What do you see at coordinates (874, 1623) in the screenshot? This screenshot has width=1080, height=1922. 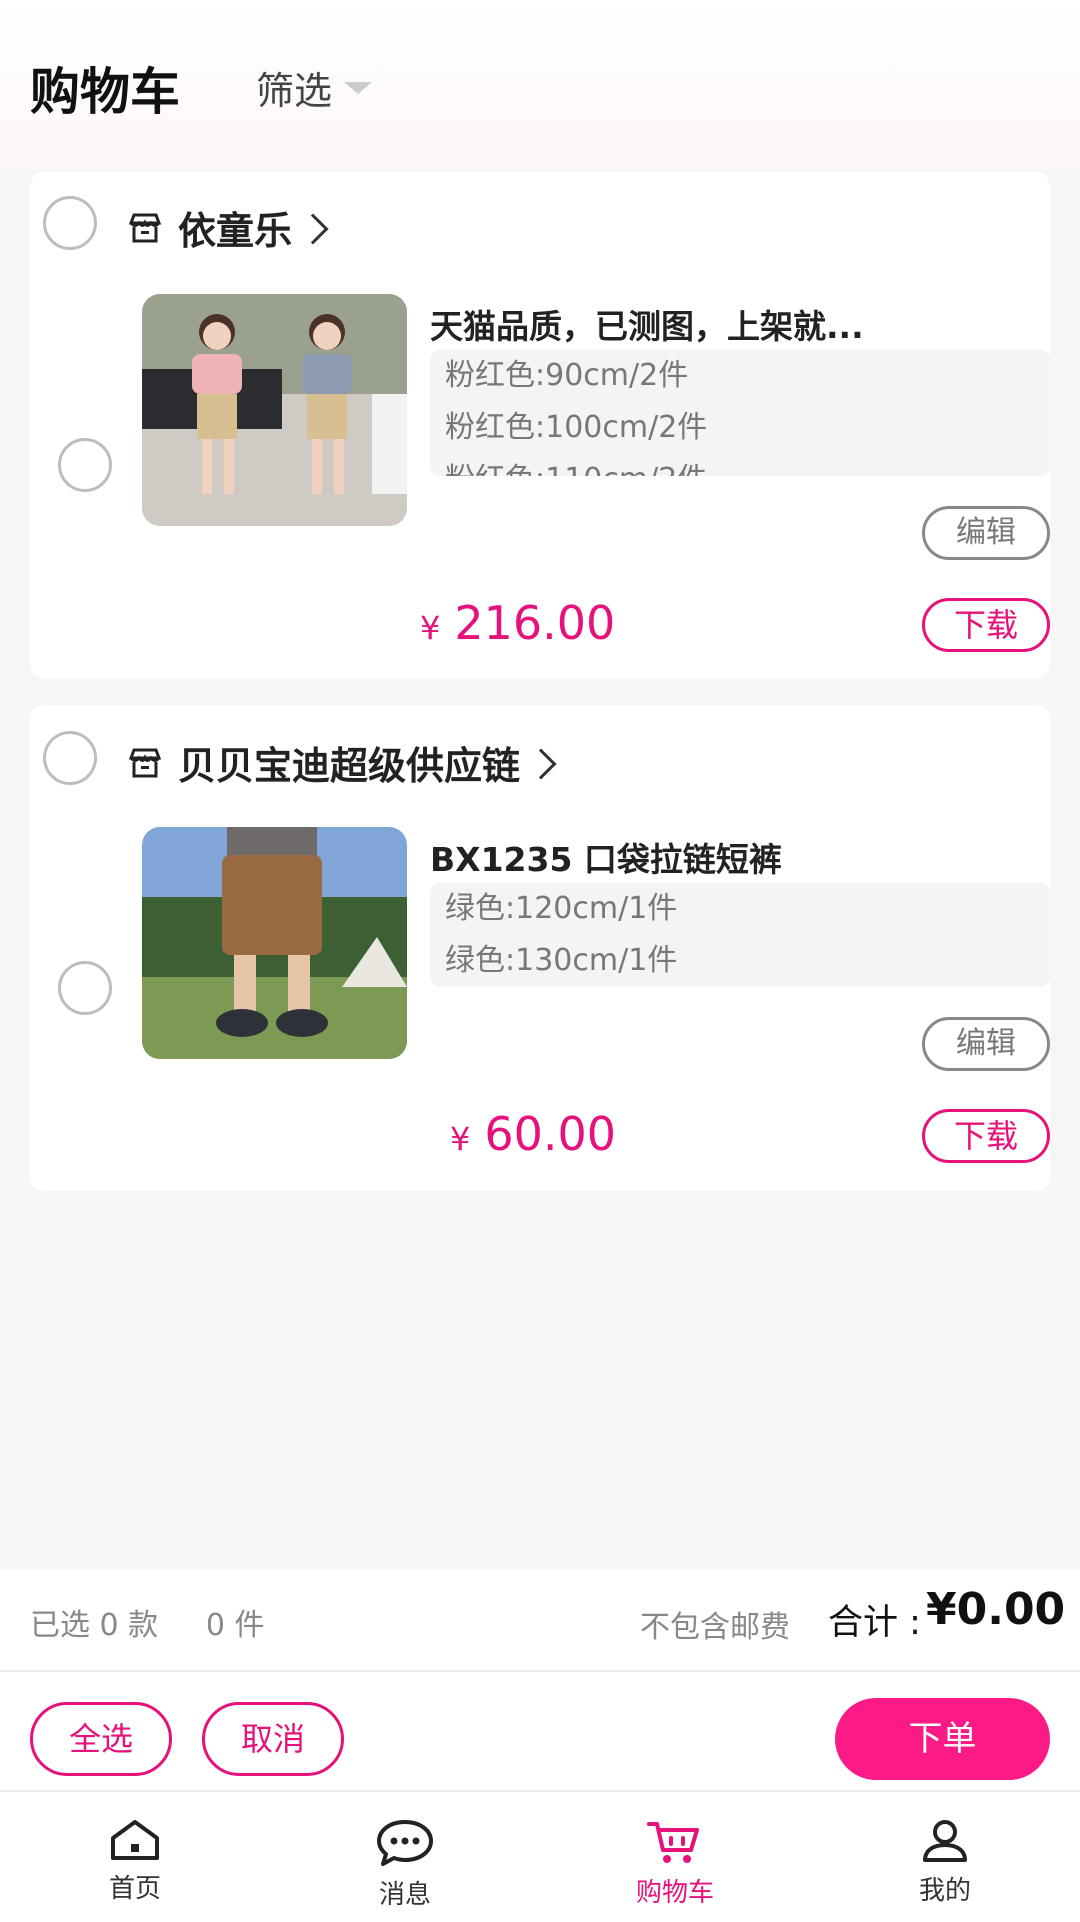 I see `total-label: 合计 :` at bounding box center [874, 1623].